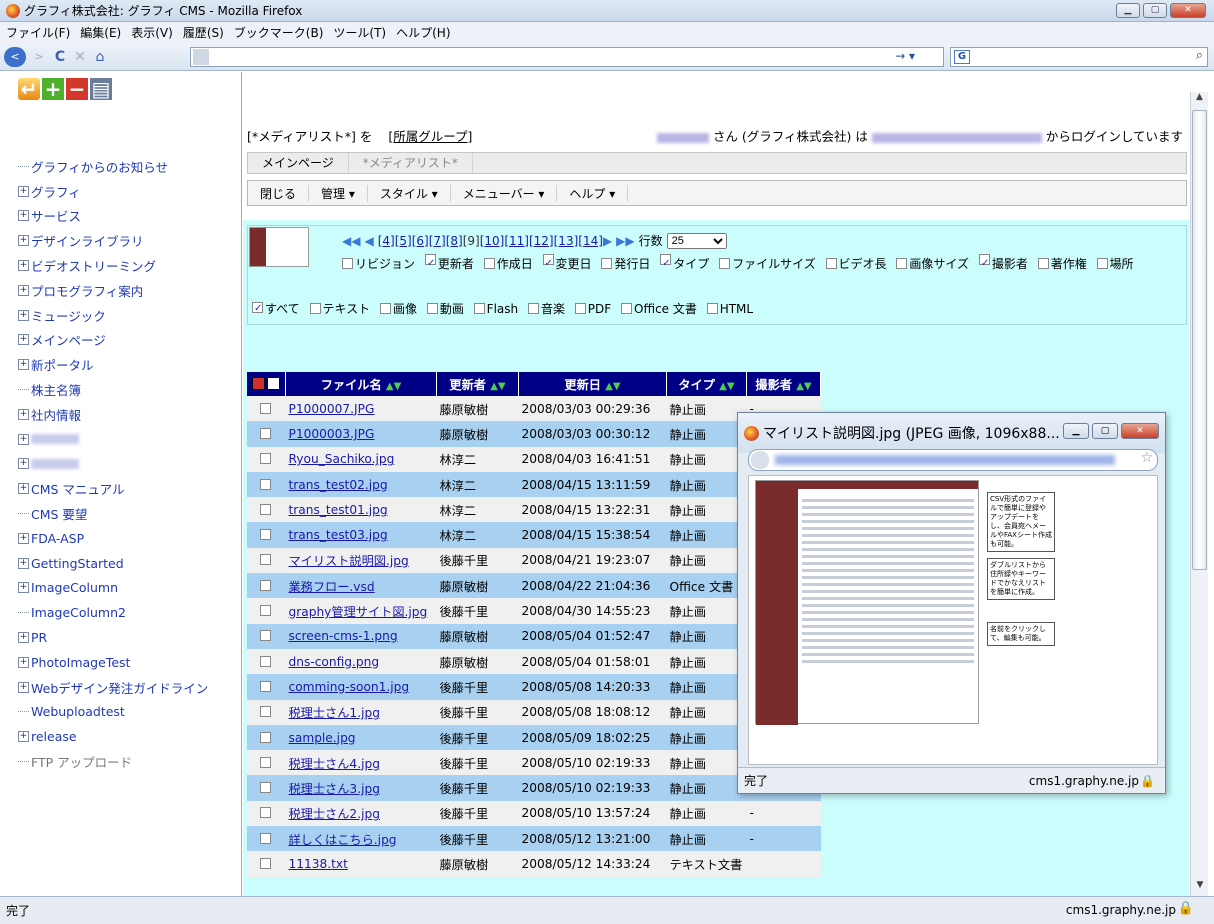  Describe the element at coordinates (953, 460) in the screenshot. I see `popup-url-bar: ☆` at that location.